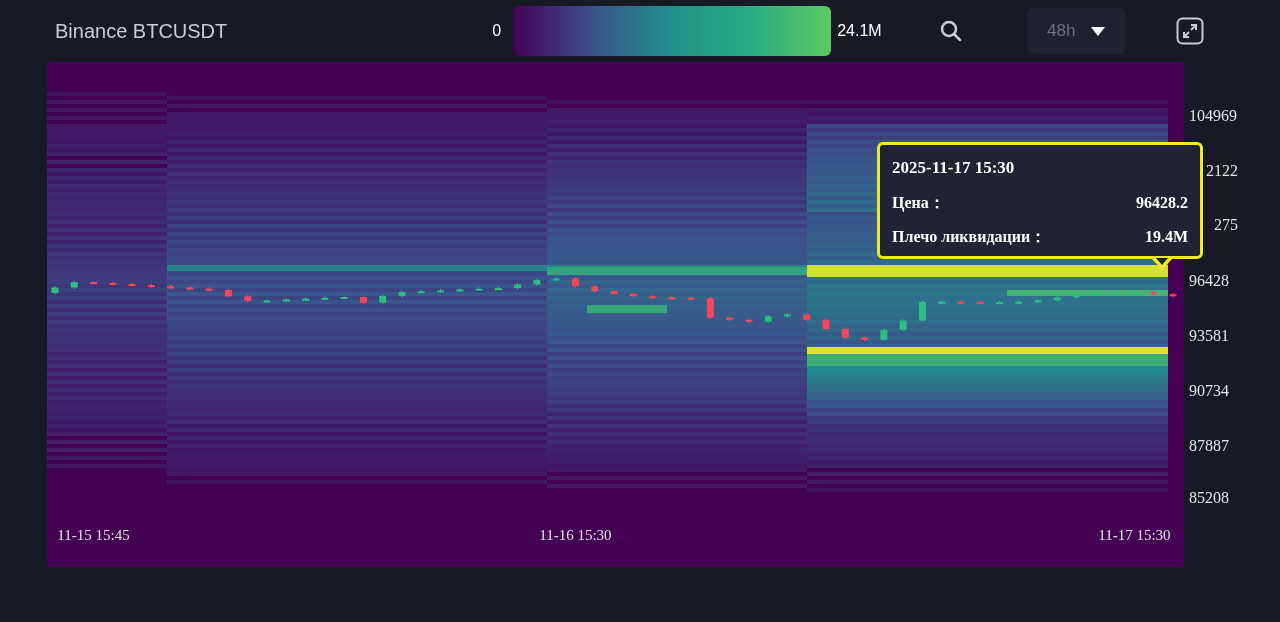  What do you see at coordinates (1209, 281) in the screenshot?
I see `price-axis-label: 96428` at bounding box center [1209, 281].